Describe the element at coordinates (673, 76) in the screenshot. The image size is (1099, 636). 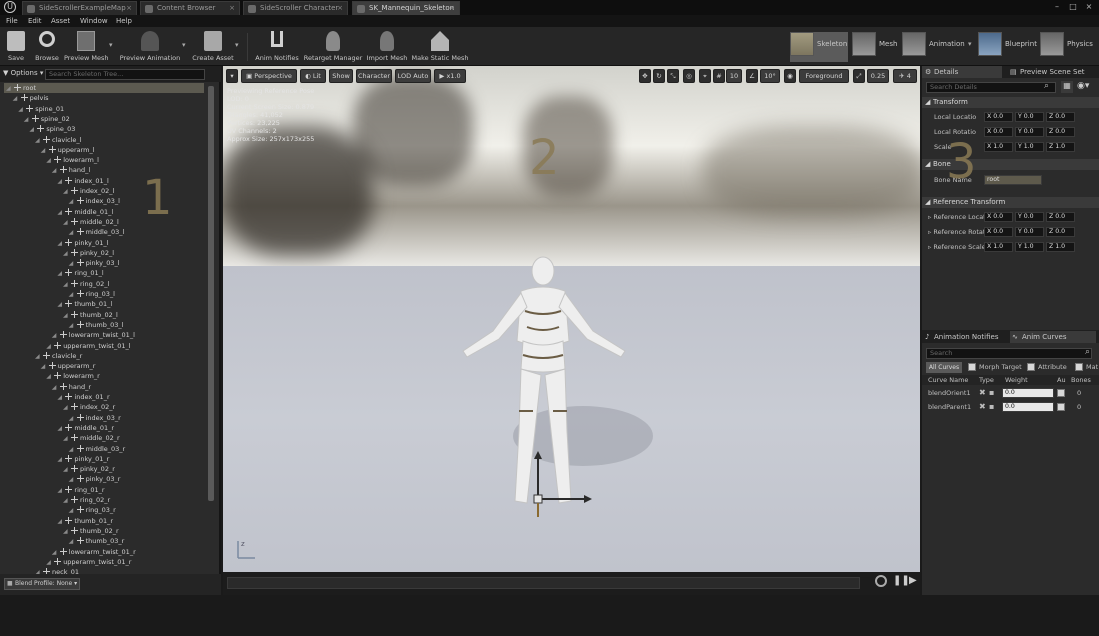
I see `scale-icon: ⤡` at that location.